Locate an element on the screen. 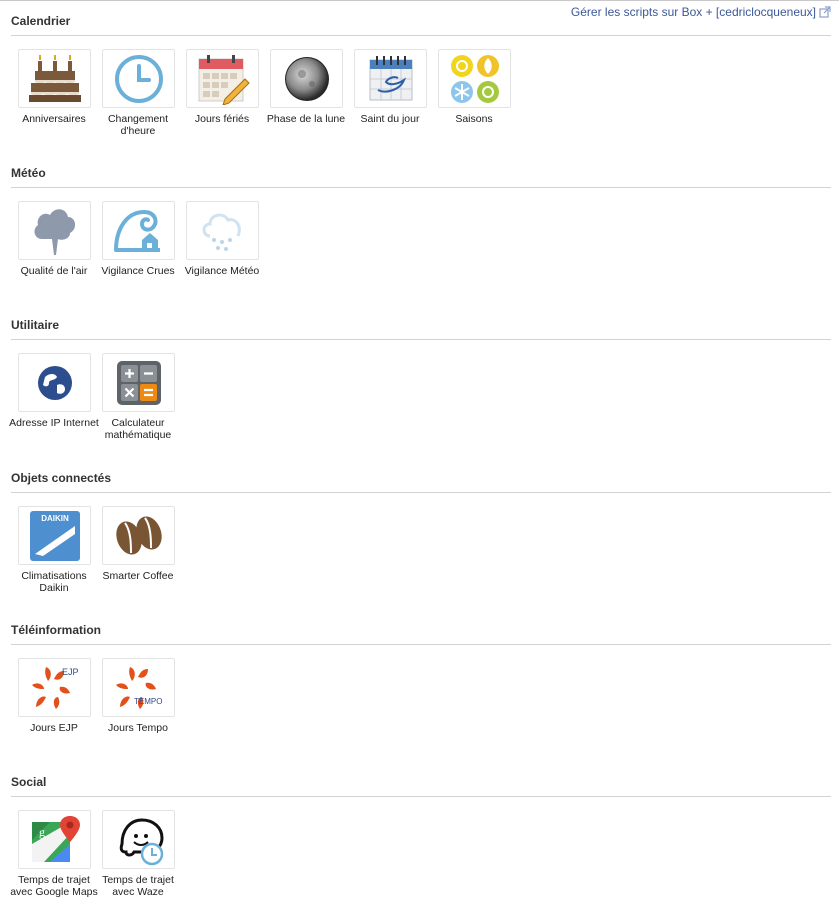  birthday-cake-icon is located at coordinates (54, 78).